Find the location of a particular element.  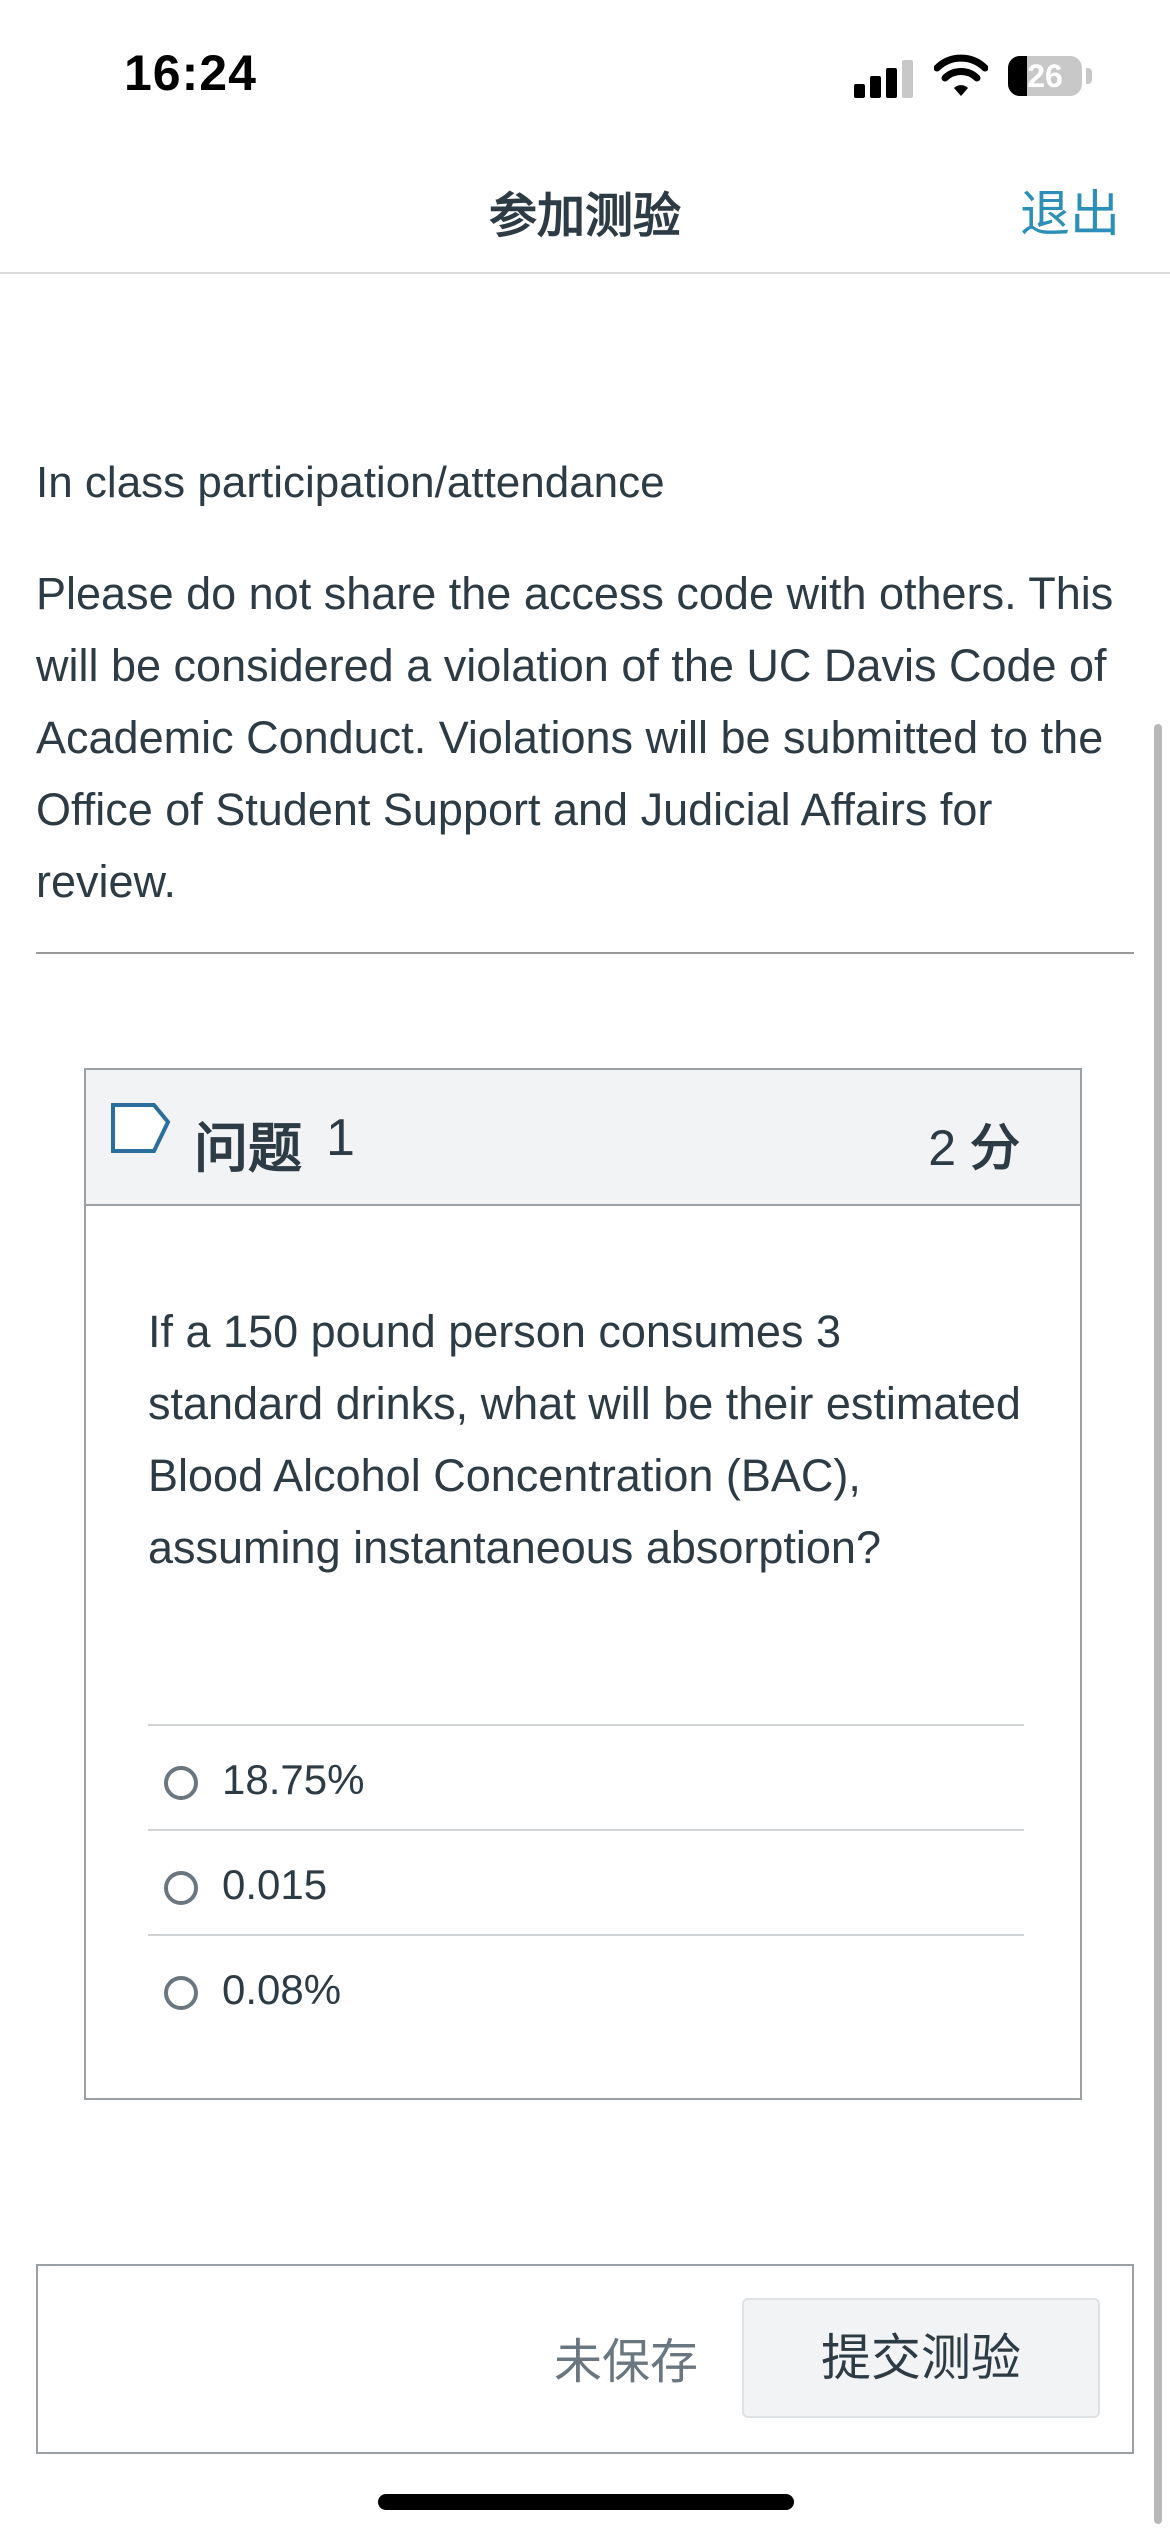

nav-header: 参加测验 退出 is located at coordinates (585, 207).